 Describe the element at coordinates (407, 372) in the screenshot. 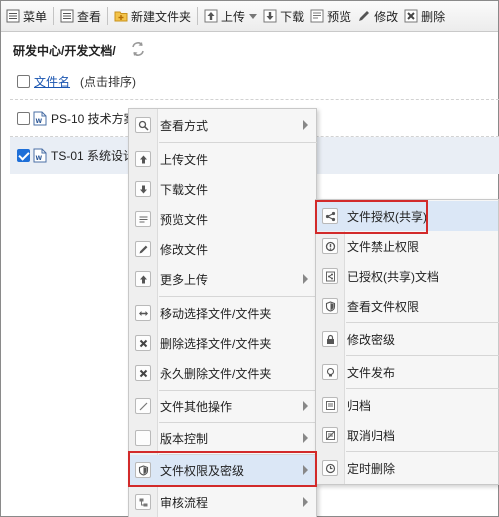

I see `submenu-item-publish: 文件发布` at that location.